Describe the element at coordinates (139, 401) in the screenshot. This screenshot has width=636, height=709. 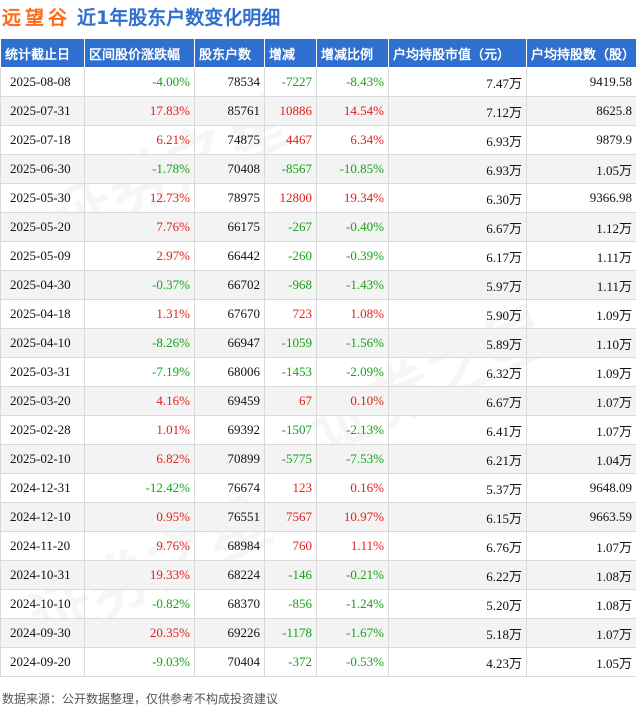
I see `price-change-cell: 4.16%` at that location.